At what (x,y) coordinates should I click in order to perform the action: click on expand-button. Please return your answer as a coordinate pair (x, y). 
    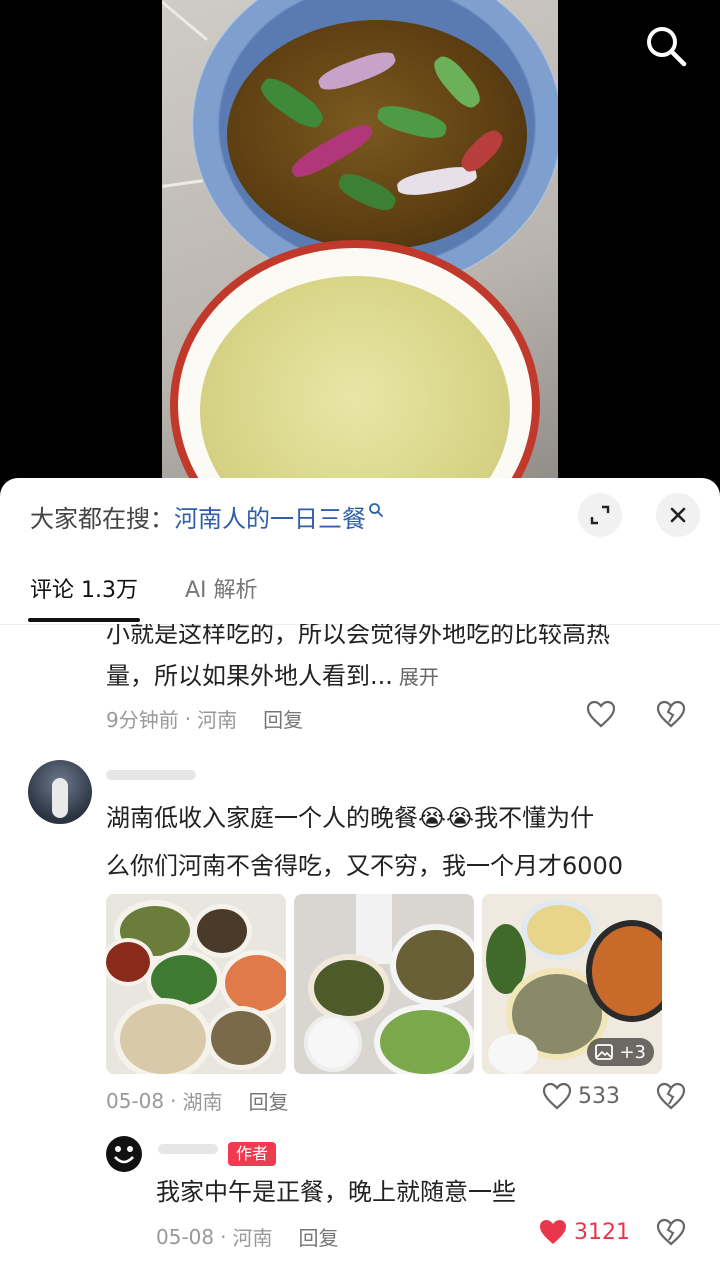
    Looking at the image, I should click on (600, 515).